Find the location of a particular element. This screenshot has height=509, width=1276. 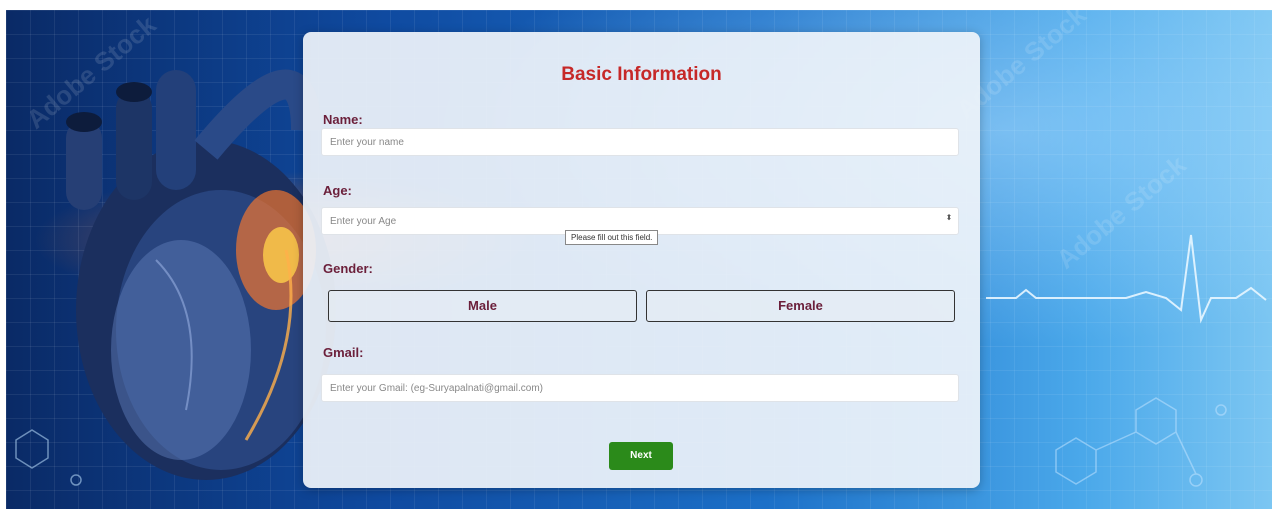

age-label: Age: is located at coordinates (337, 190).